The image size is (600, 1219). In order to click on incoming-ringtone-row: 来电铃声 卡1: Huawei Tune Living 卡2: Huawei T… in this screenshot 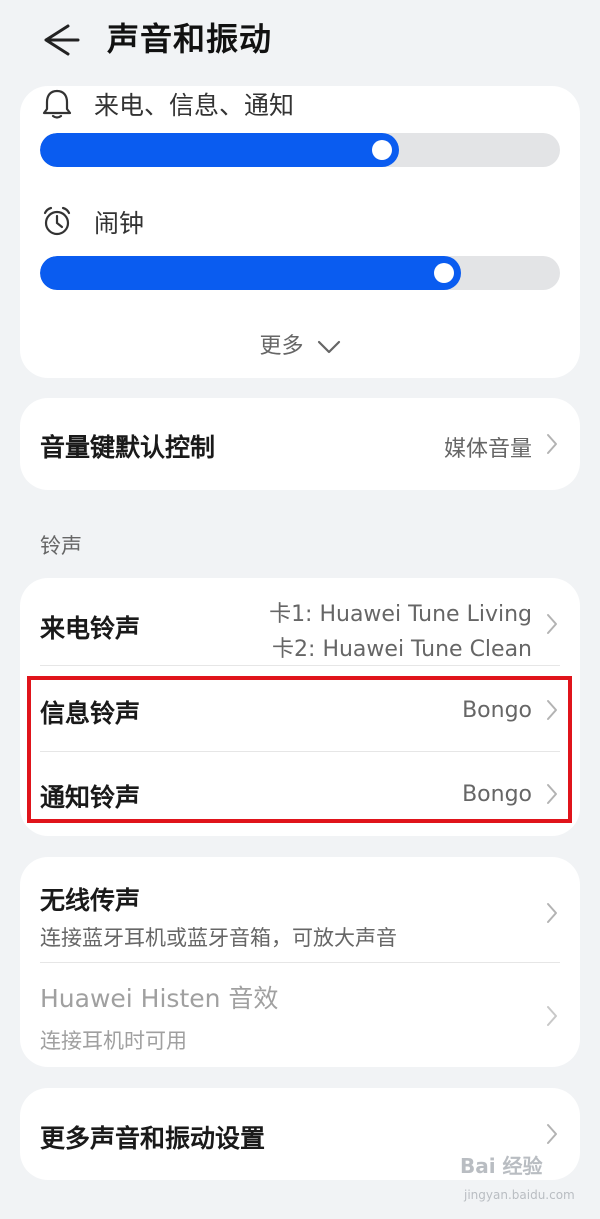, I will do `click(300, 622)`.